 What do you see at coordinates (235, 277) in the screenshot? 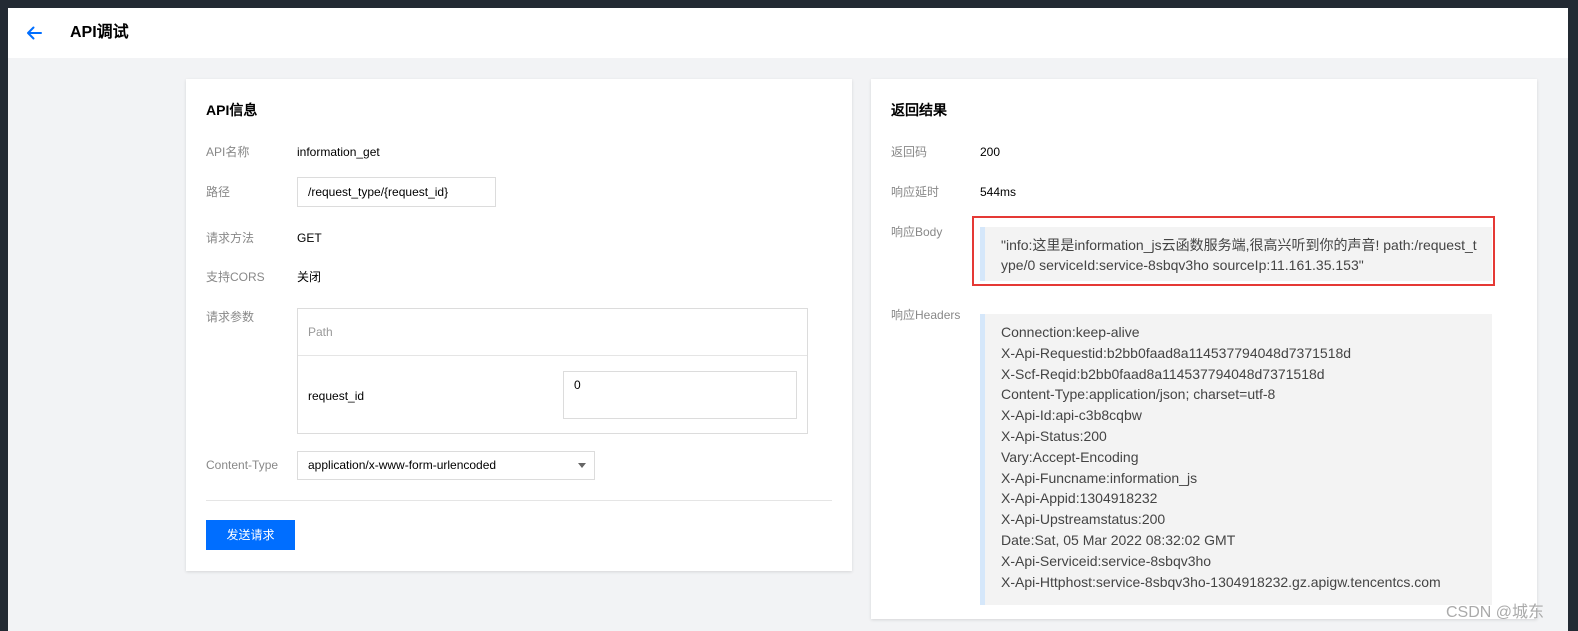
I see `cors-label: 支持CORS` at bounding box center [235, 277].